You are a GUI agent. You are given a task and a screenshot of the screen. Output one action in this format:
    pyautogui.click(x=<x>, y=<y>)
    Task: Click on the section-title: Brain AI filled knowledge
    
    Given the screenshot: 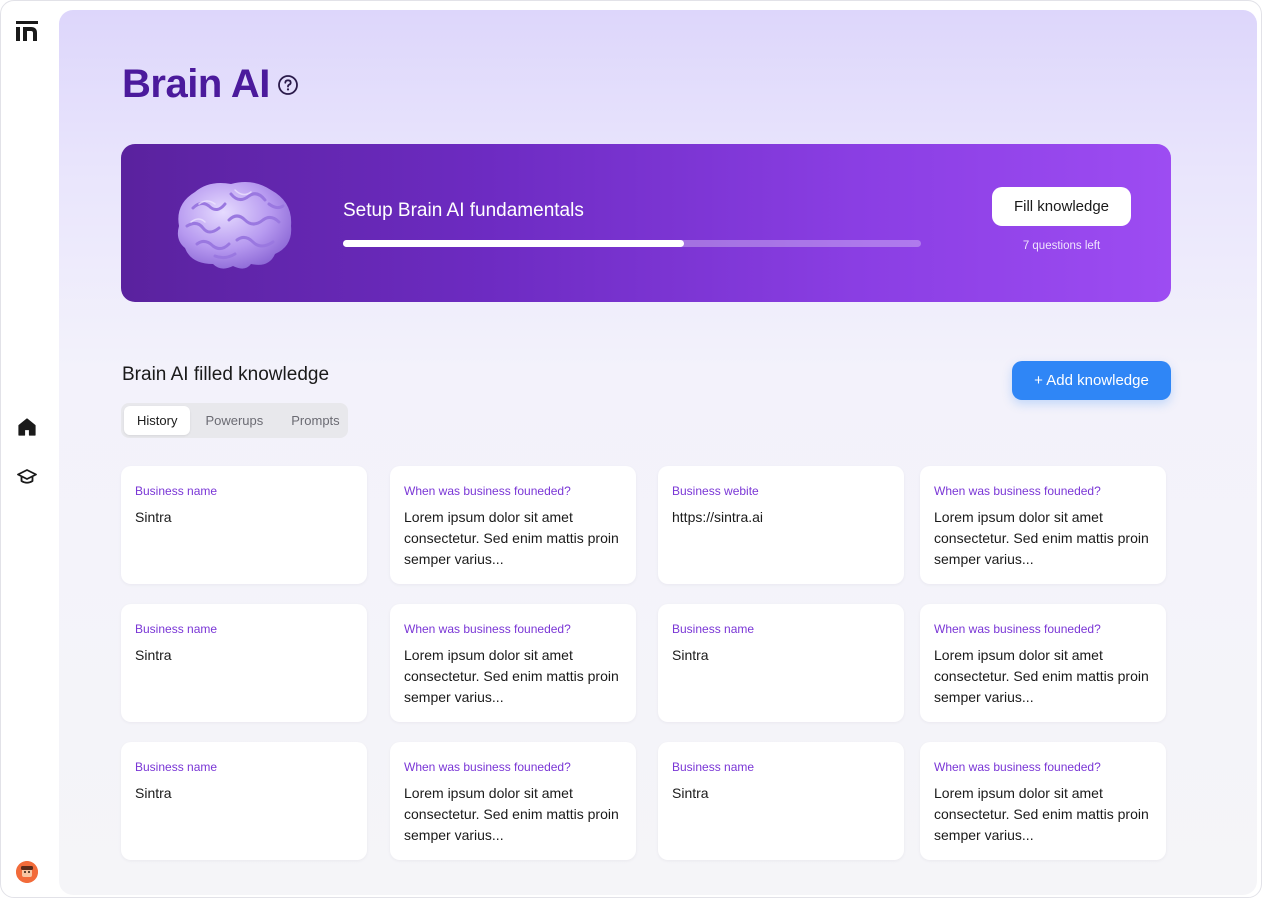 What is the action you would take?
    pyautogui.click(x=226, y=374)
    